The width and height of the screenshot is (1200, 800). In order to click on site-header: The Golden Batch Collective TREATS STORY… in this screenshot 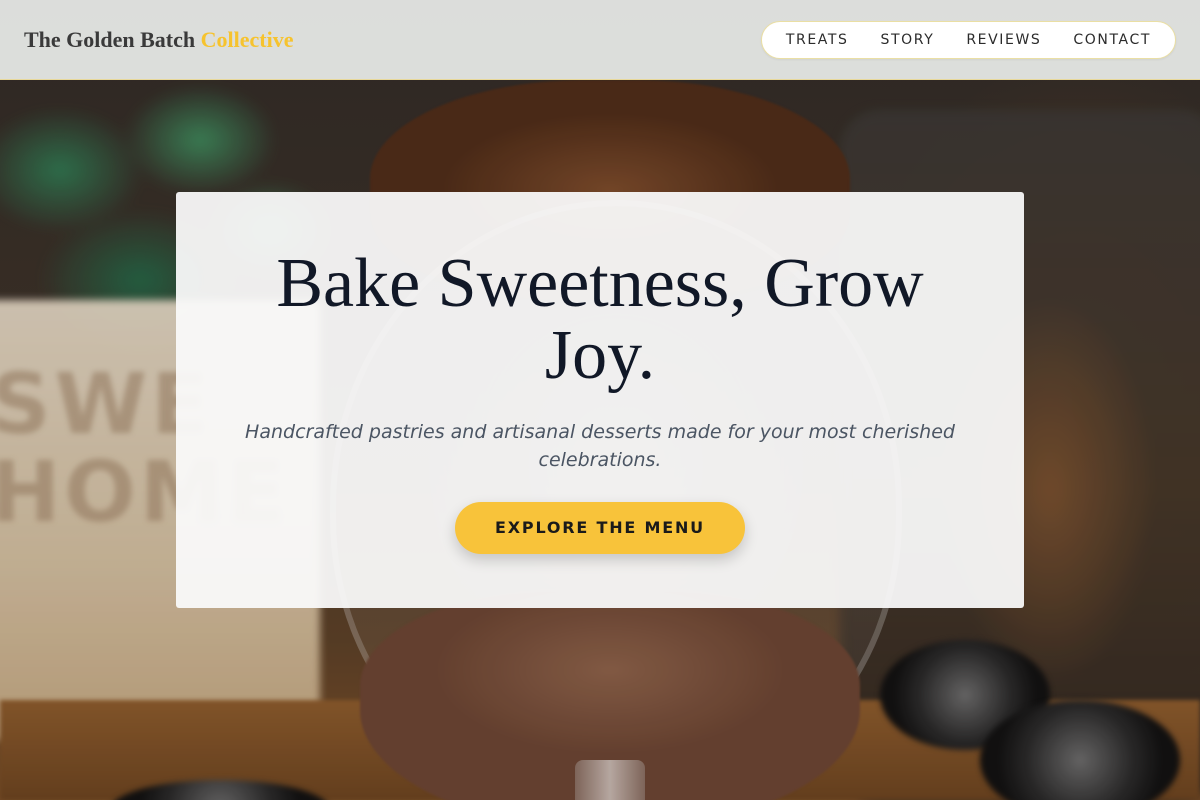, I will do `click(600, 40)`.